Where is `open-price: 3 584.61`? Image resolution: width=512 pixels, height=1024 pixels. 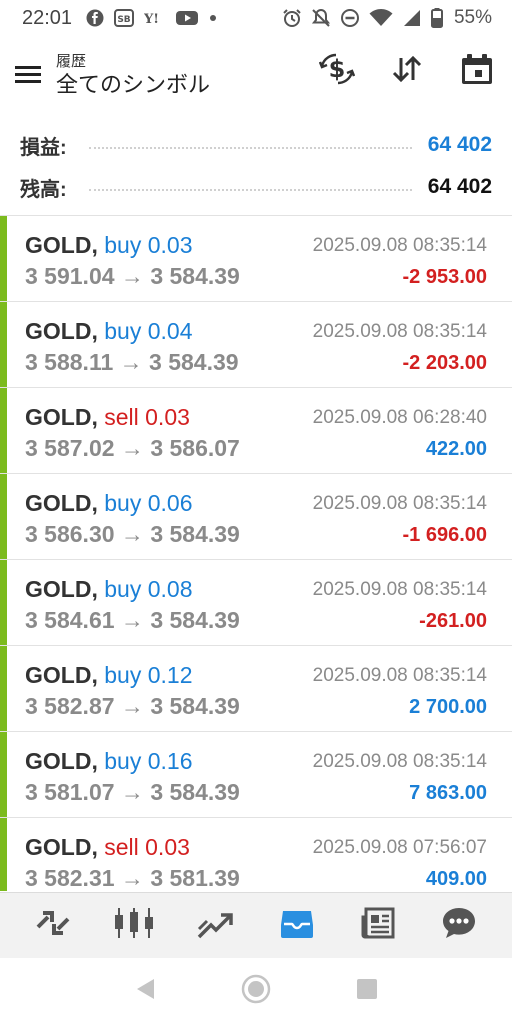
open-price: 3 584.61 is located at coordinates (70, 620).